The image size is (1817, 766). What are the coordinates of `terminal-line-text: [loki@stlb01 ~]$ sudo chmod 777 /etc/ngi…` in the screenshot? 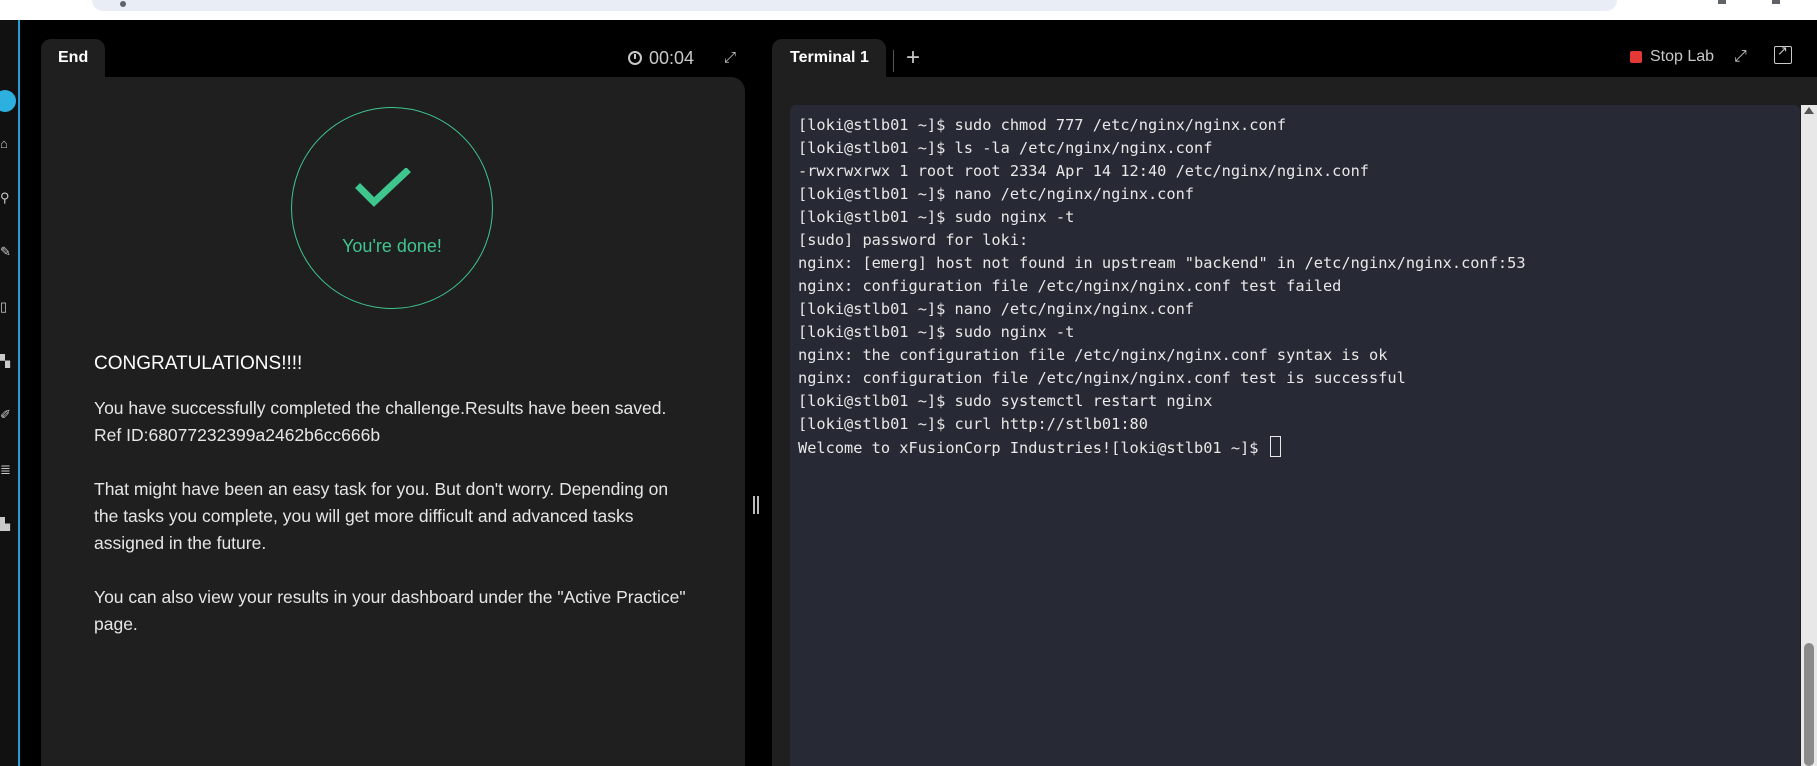 It's located at (1042, 125).